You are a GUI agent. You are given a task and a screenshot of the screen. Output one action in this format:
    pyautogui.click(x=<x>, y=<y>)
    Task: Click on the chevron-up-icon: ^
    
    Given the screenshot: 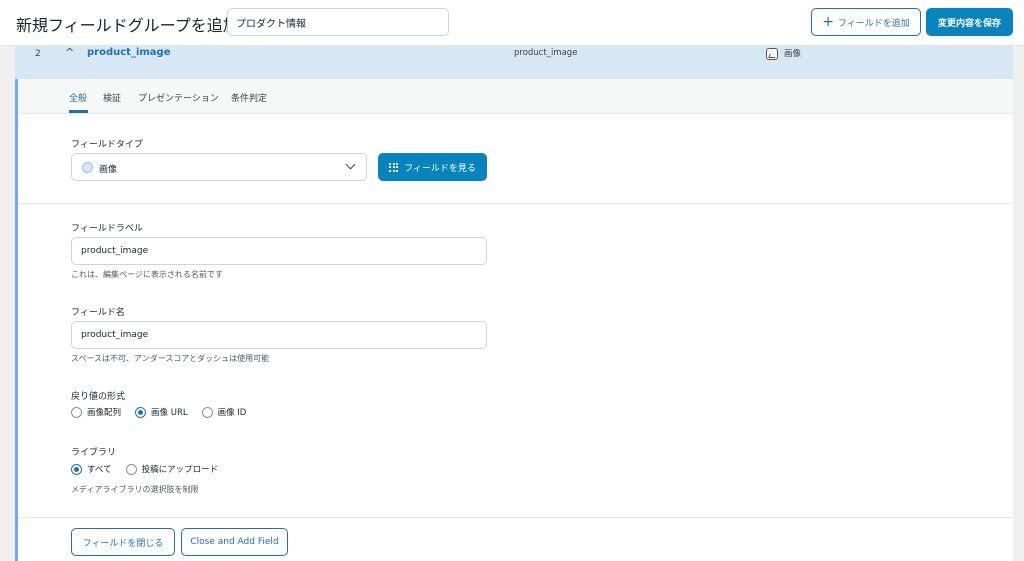 What is the action you would take?
    pyautogui.click(x=69, y=52)
    